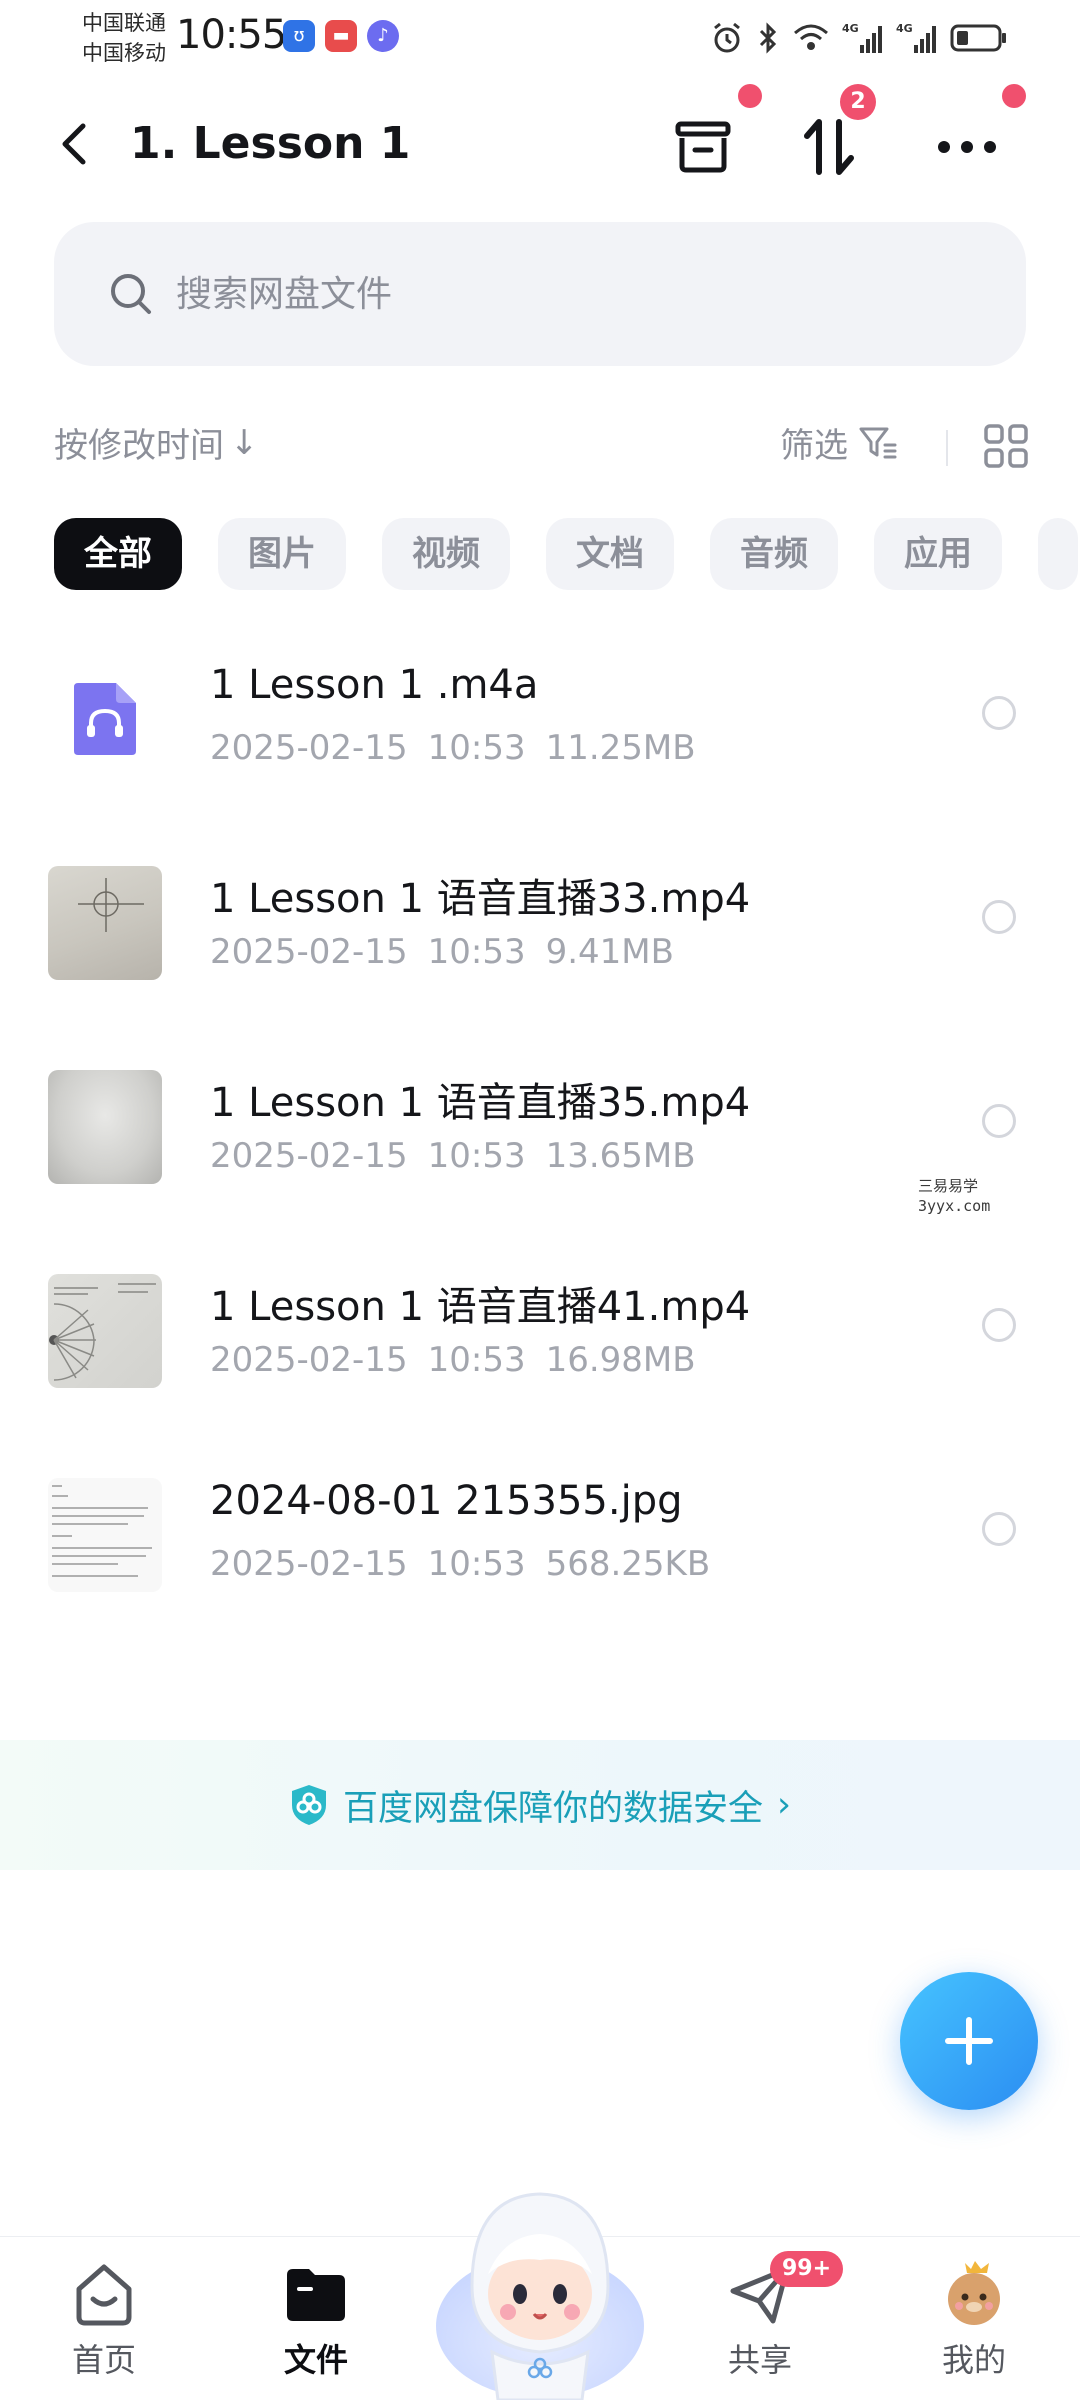 This screenshot has height=2400, width=1080. Describe the element at coordinates (118, 554) in the screenshot. I see `tab-all: 全部` at that location.